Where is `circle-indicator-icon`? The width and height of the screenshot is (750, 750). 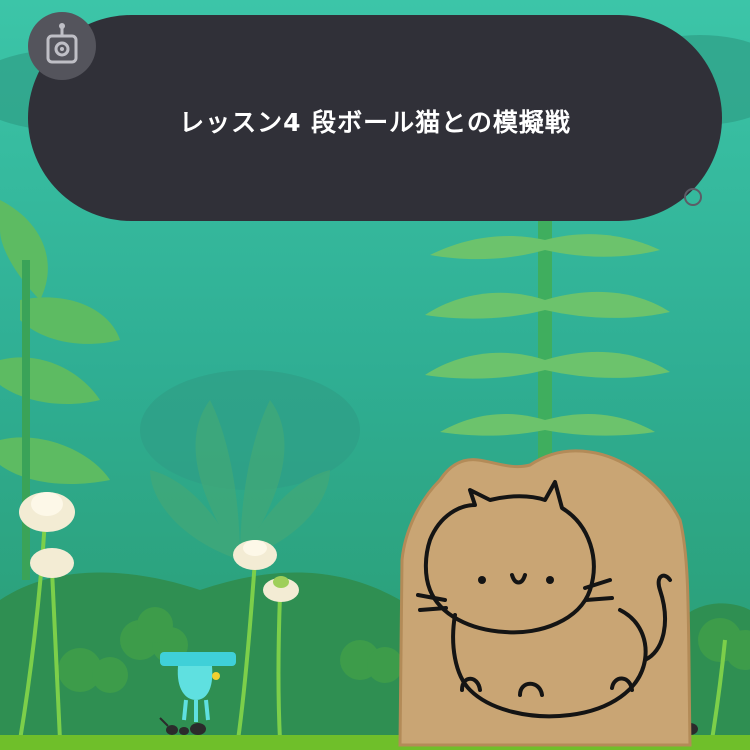 circle-indicator-icon is located at coordinates (693, 197).